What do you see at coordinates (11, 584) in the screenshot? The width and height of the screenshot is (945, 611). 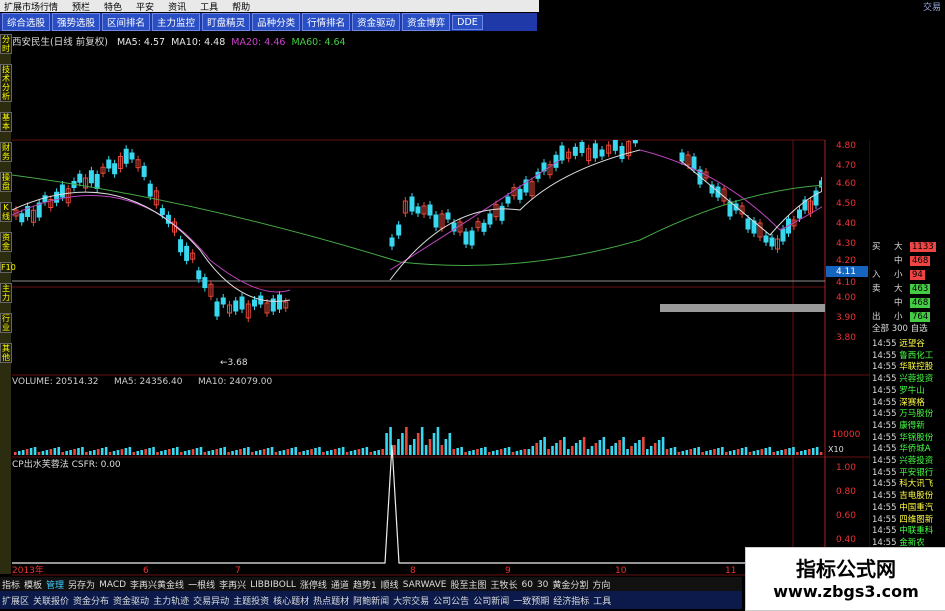 I see `indicator-tab-0: 指标` at bounding box center [11, 584].